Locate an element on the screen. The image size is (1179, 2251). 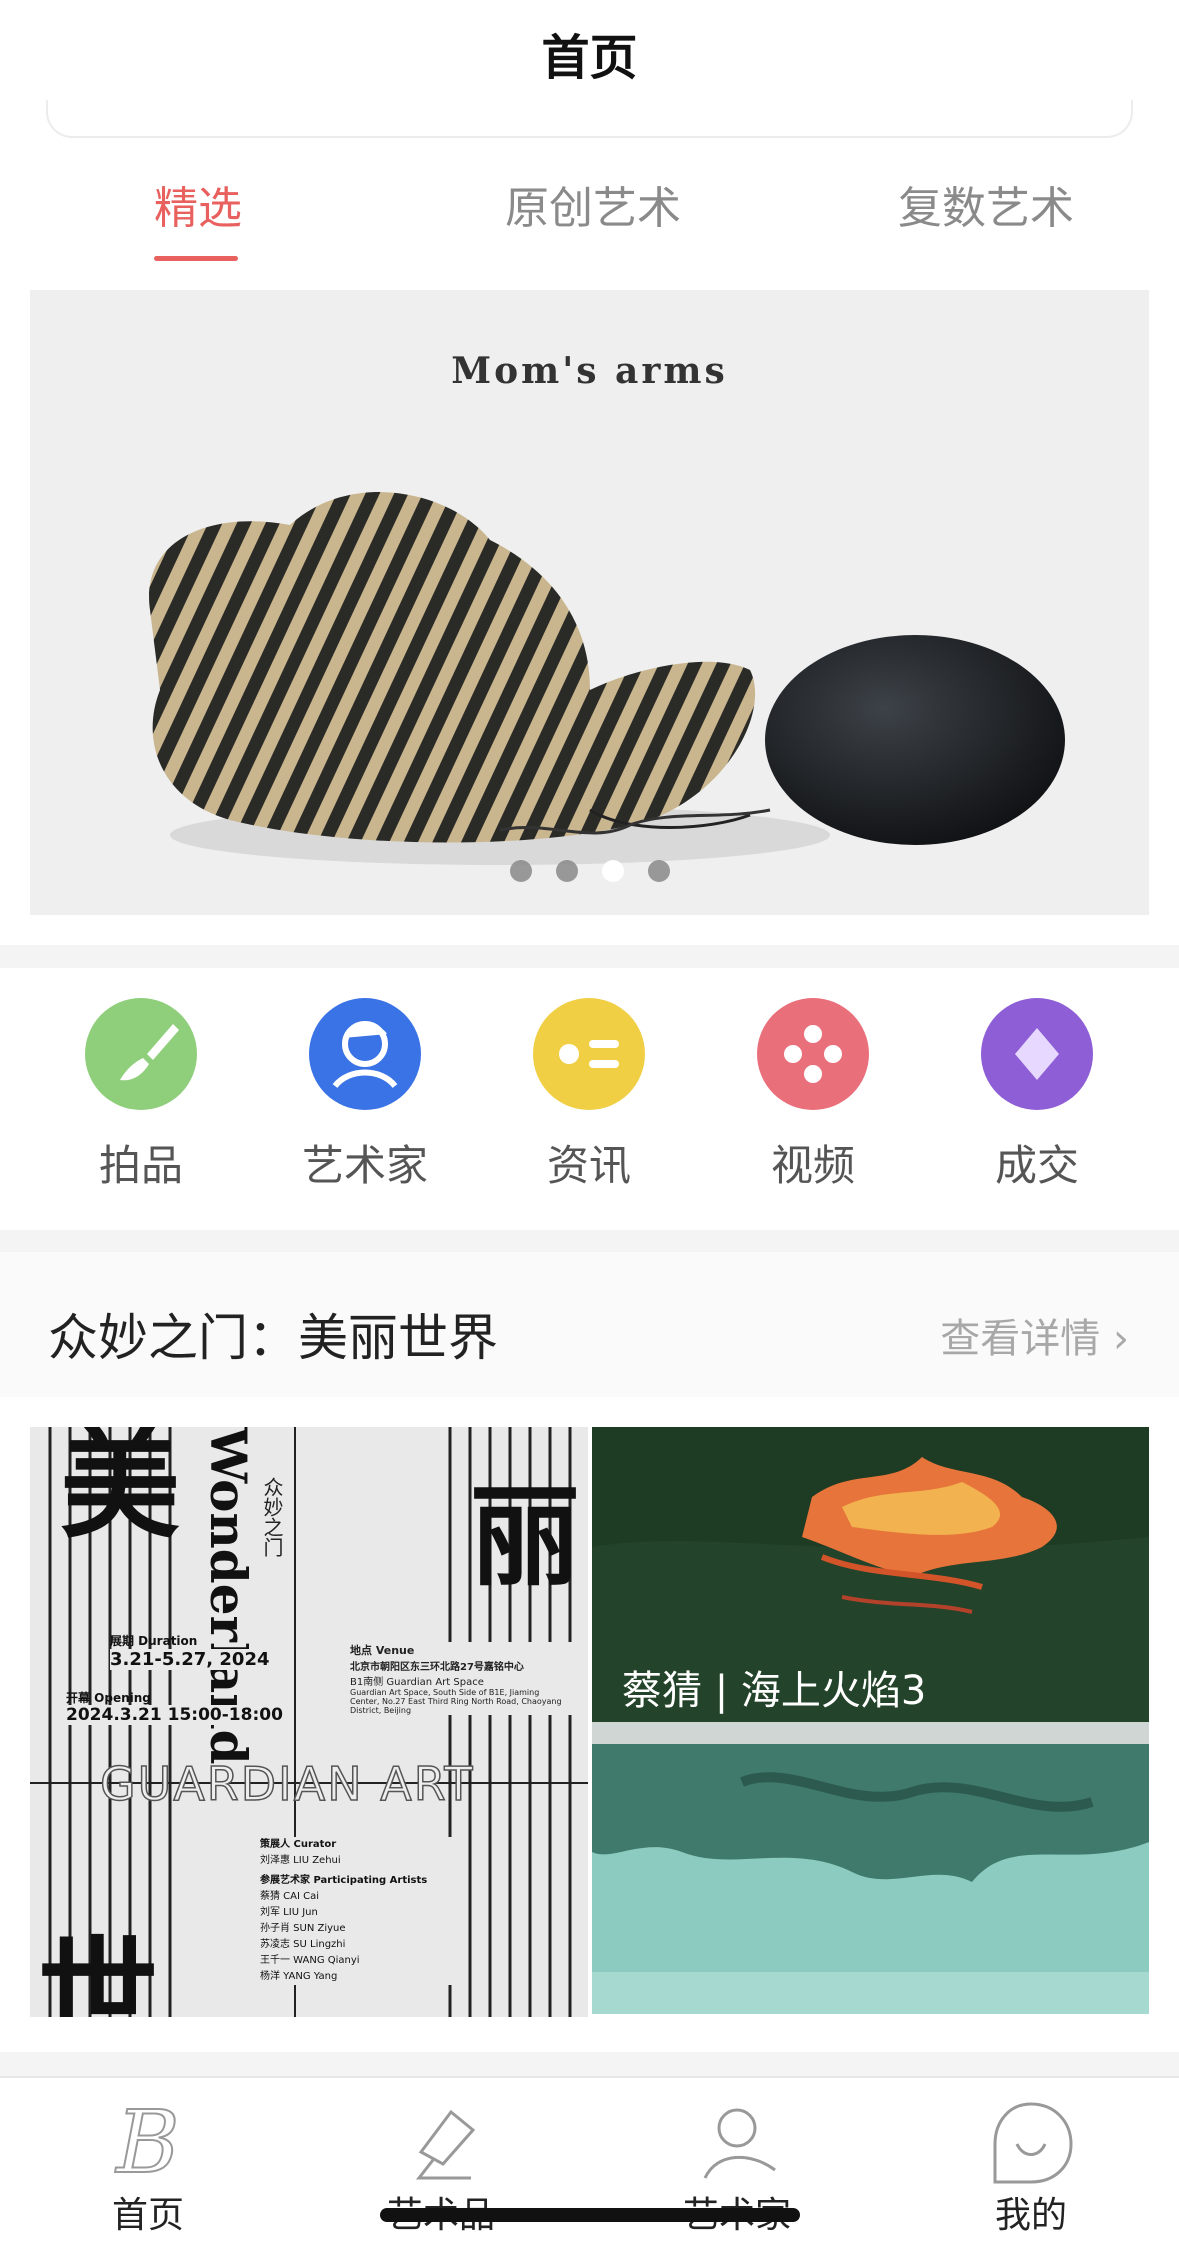
pool-painting-image is located at coordinates (870, 1868).